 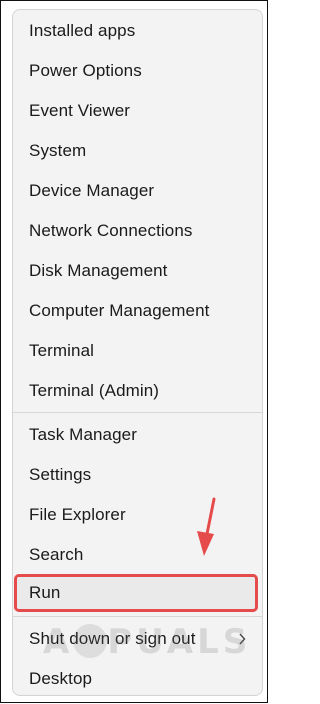 I want to click on menu-item-label: Task Manager, so click(x=83, y=434).